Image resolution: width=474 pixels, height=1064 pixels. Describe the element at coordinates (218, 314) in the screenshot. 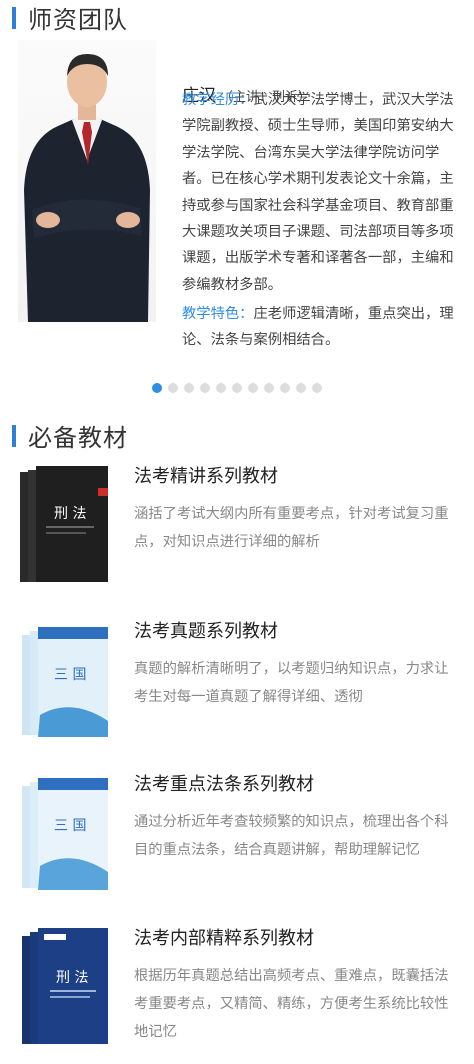

I see `feature-label: 教学特色：` at that location.